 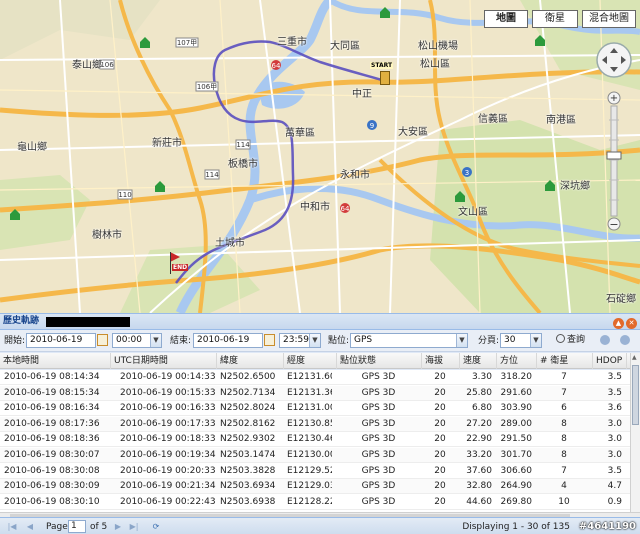 I want to click on start-calendar-icon, so click(x=102, y=340).